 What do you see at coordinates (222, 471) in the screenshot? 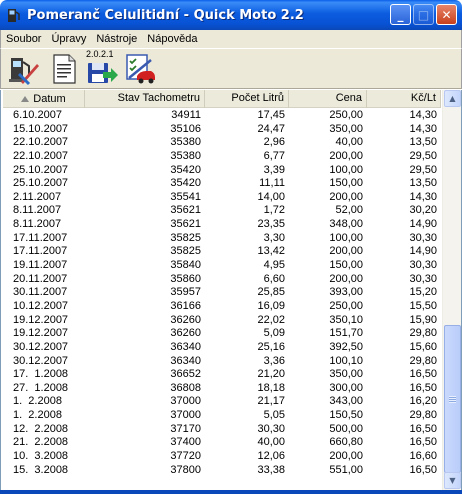
I see `table-row: 15. 3.2008 37800 33,38 551,00 16,50` at bounding box center [222, 471].